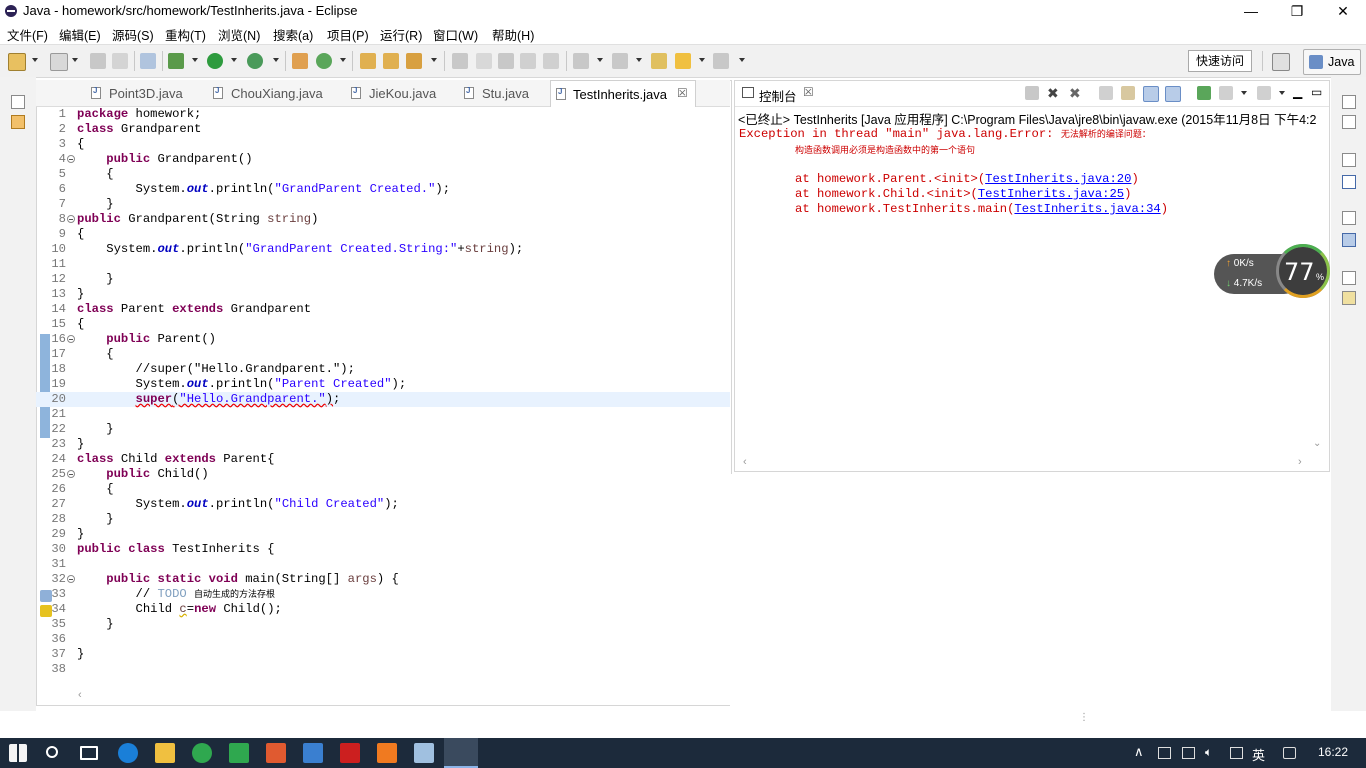 The height and width of the screenshot is (768, 1366). What do you see at coordinates (401, 34) in the screenshot?
I see `menu-run: 运行(R)` at bounding box center [401, 34].